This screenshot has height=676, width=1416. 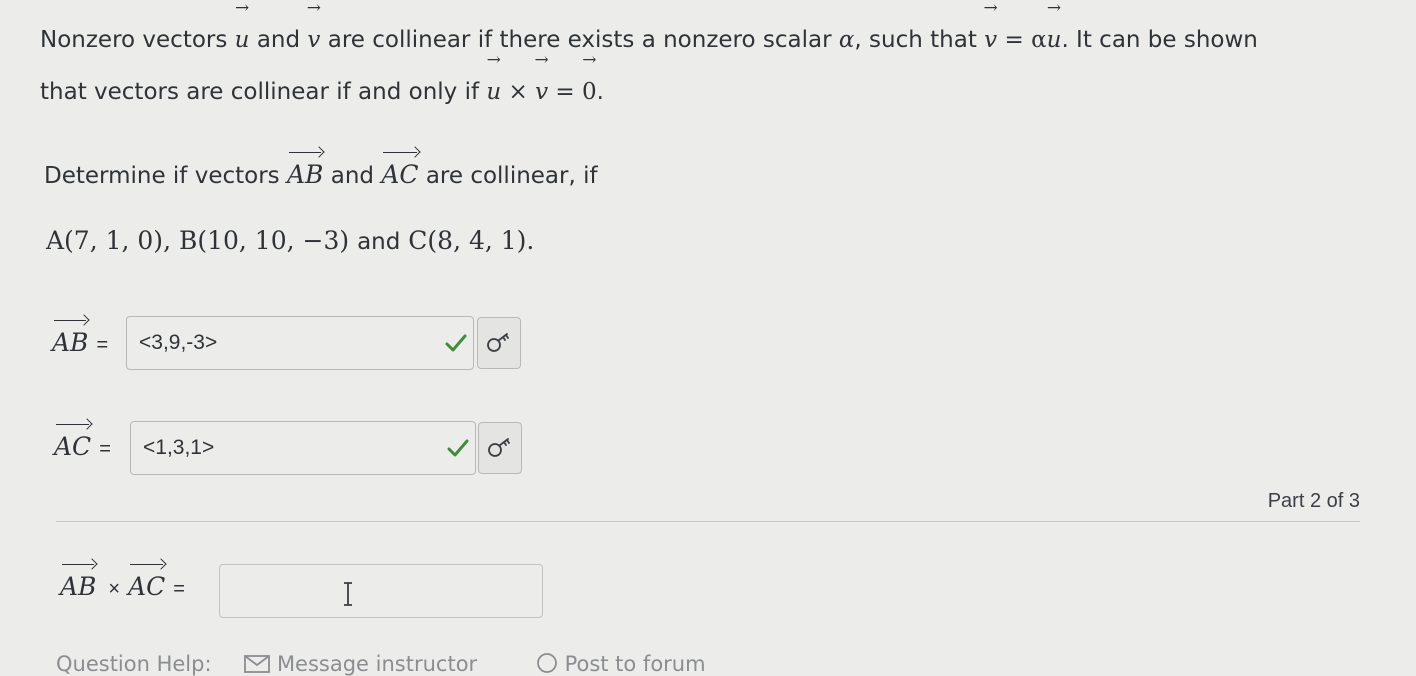 I want to click on post-to-forum-link: Post to forum, so click(x=634, y=664).